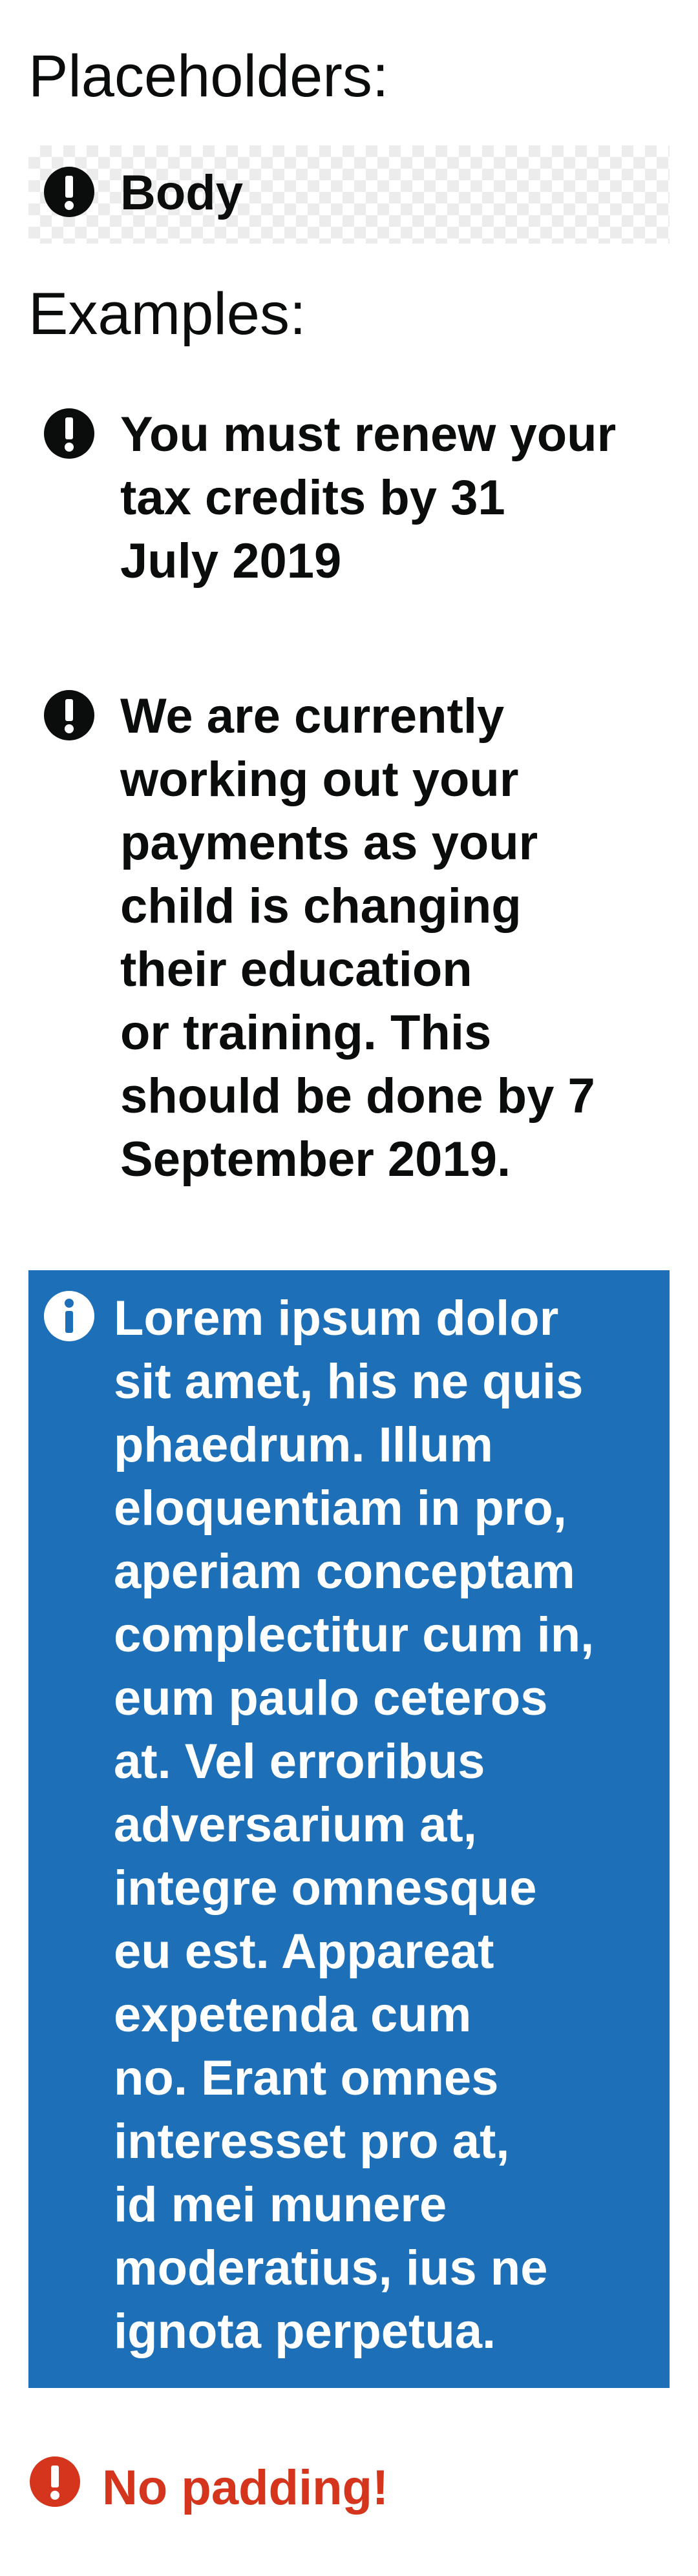 Image resolution: width=698 pixels, height=2576 pixels. I want to click on examples-heading: Examples:, so click(167, 314).